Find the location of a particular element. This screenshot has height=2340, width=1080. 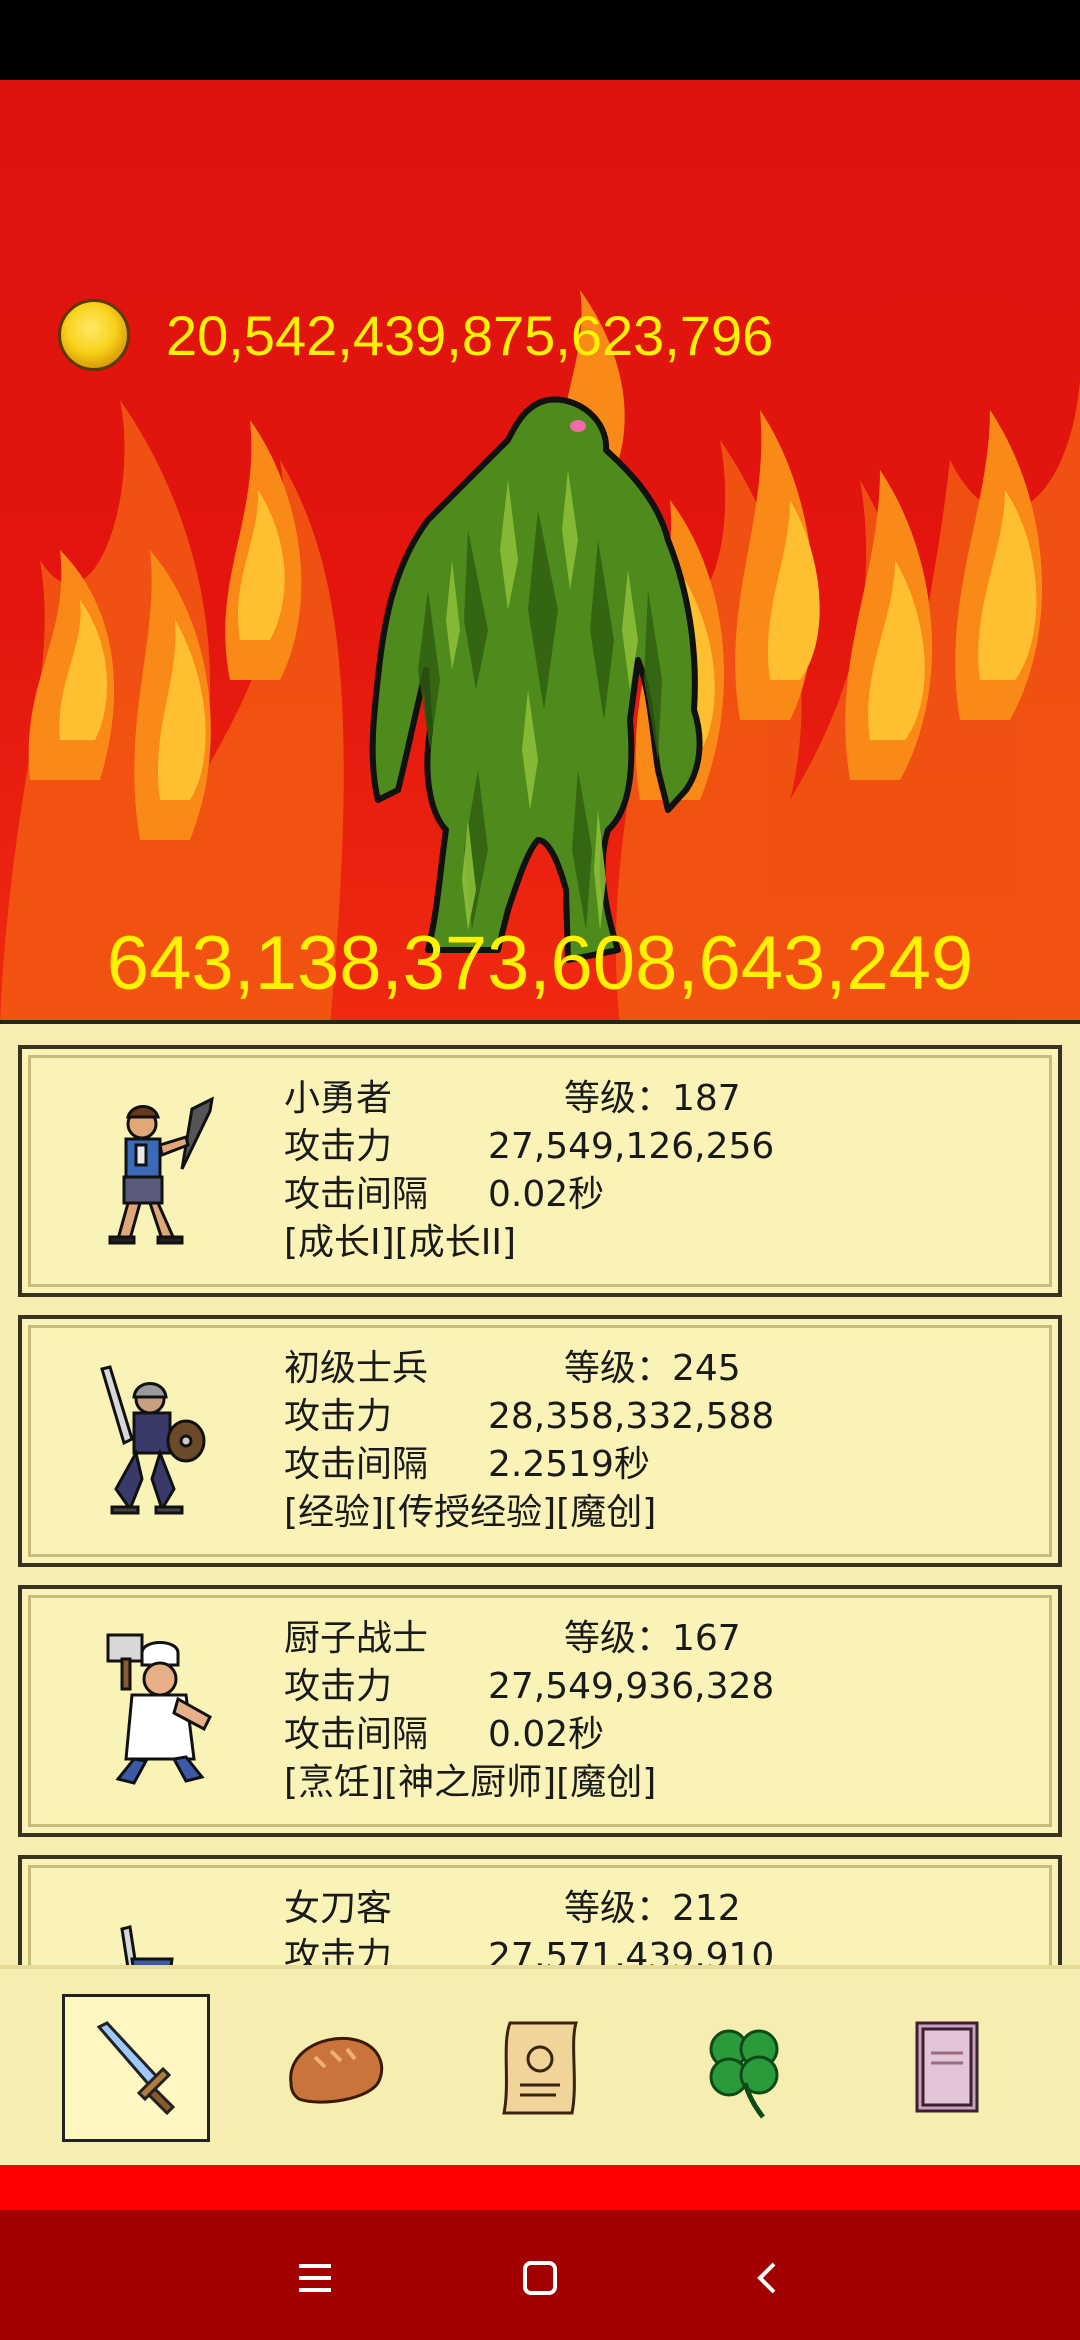

tab-scroll is located at coordinates (540, 2068).